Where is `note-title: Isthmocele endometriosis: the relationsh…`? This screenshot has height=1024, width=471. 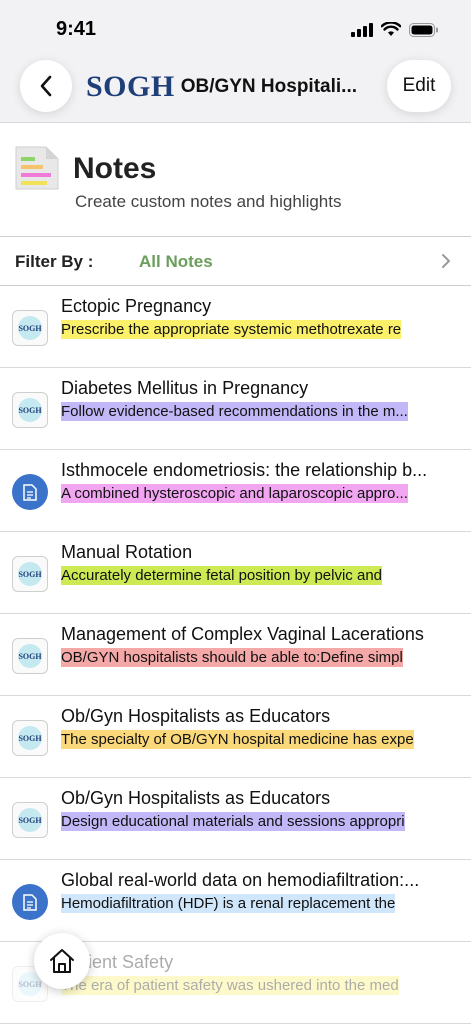
note-title: Isthmocele endometriosis: the relationsh… is located at coordinates (244, 470).